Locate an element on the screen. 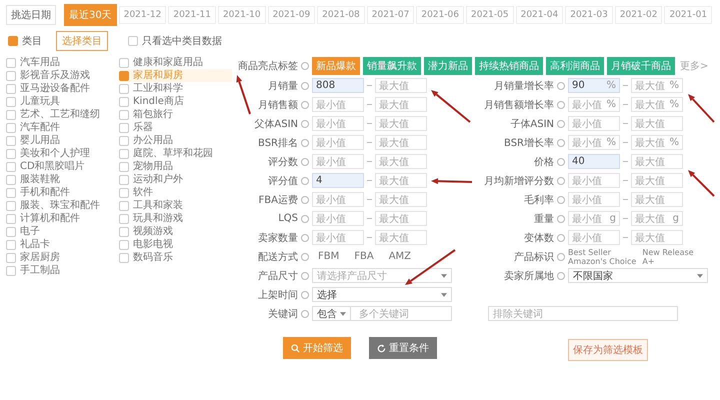 The height and width of the screenshot is (400, 720). category-item: 乐器 is located at coordinates (175, 127).